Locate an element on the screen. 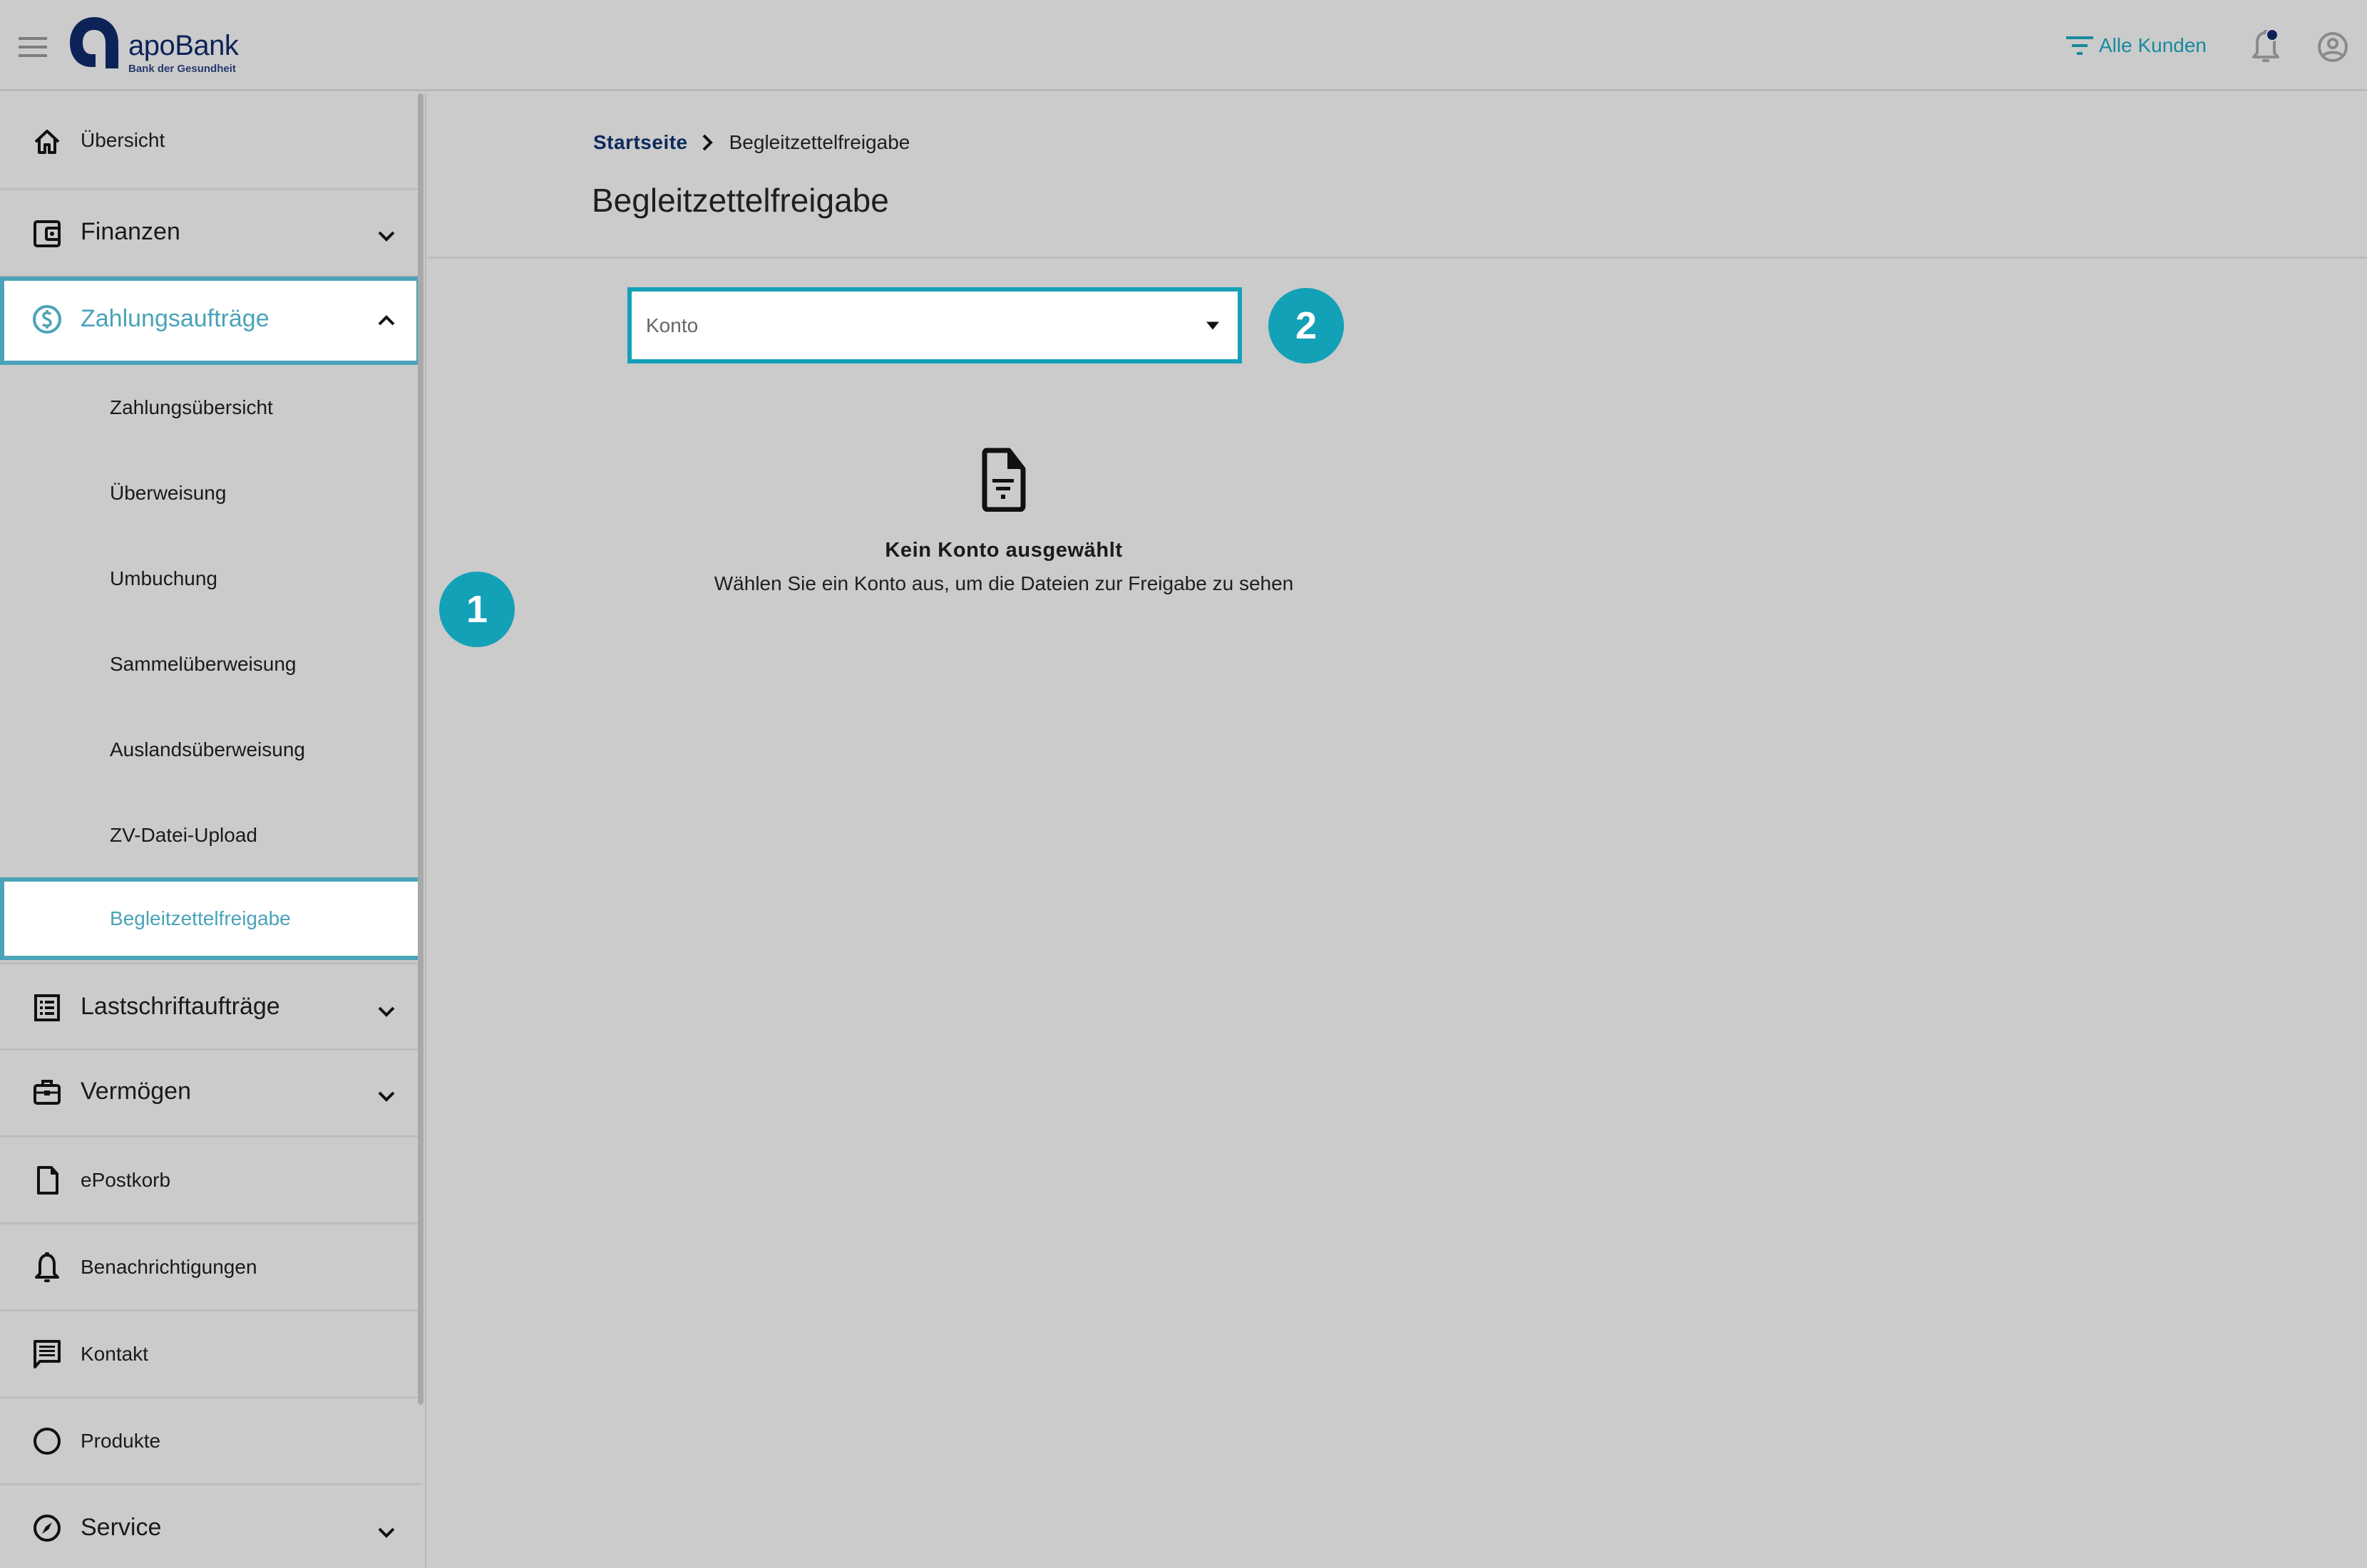  sidebar-item-label: Kontakt is located at coordinates (115, 1354).